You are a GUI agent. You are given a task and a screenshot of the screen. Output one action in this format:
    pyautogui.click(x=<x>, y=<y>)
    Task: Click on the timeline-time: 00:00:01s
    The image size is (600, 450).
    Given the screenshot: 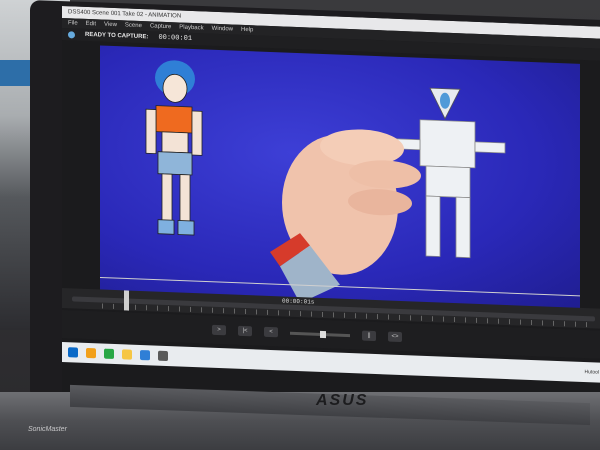 What is the action you would take?
    pyautogui.click(x=298, y=301)
    